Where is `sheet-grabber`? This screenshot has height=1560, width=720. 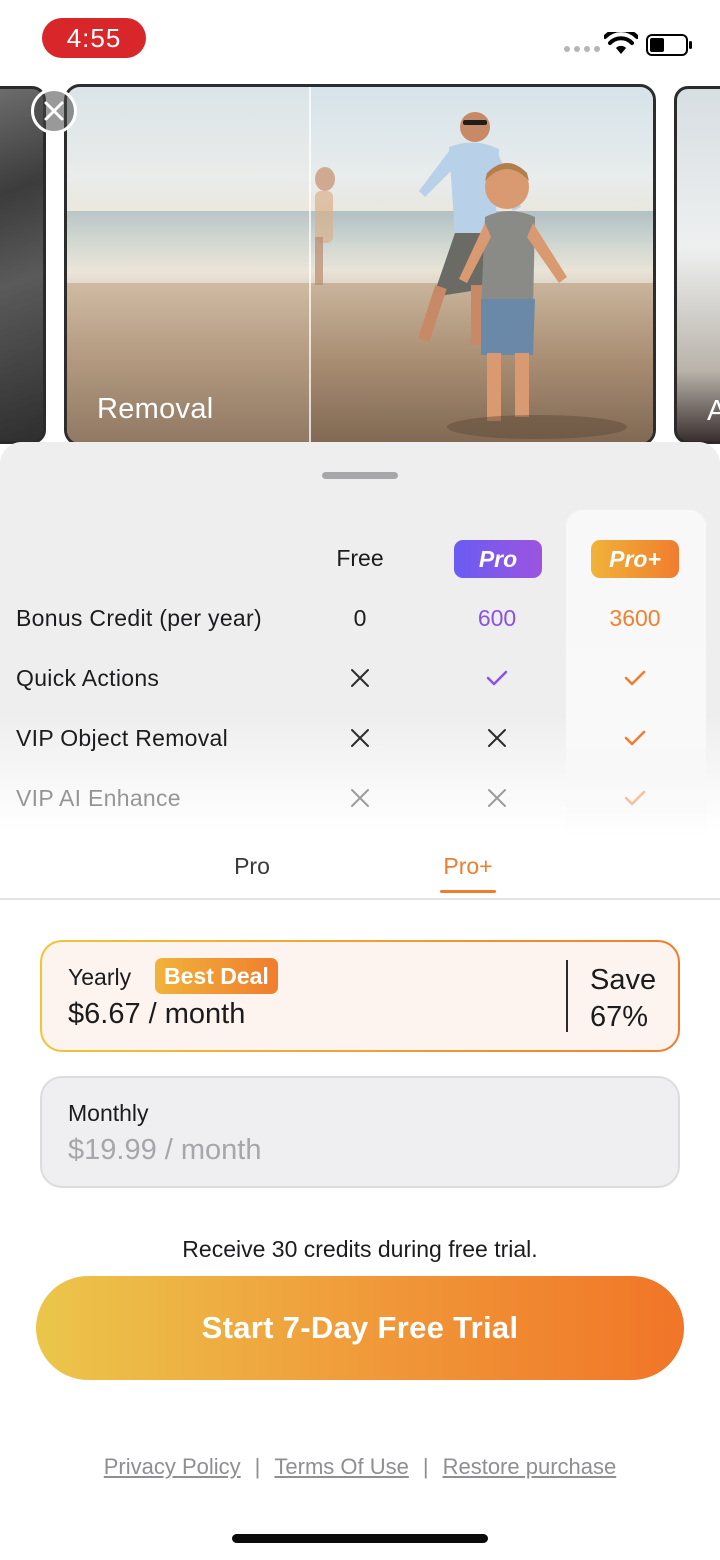
sheet-grabber is located at coordinates (360, 475).